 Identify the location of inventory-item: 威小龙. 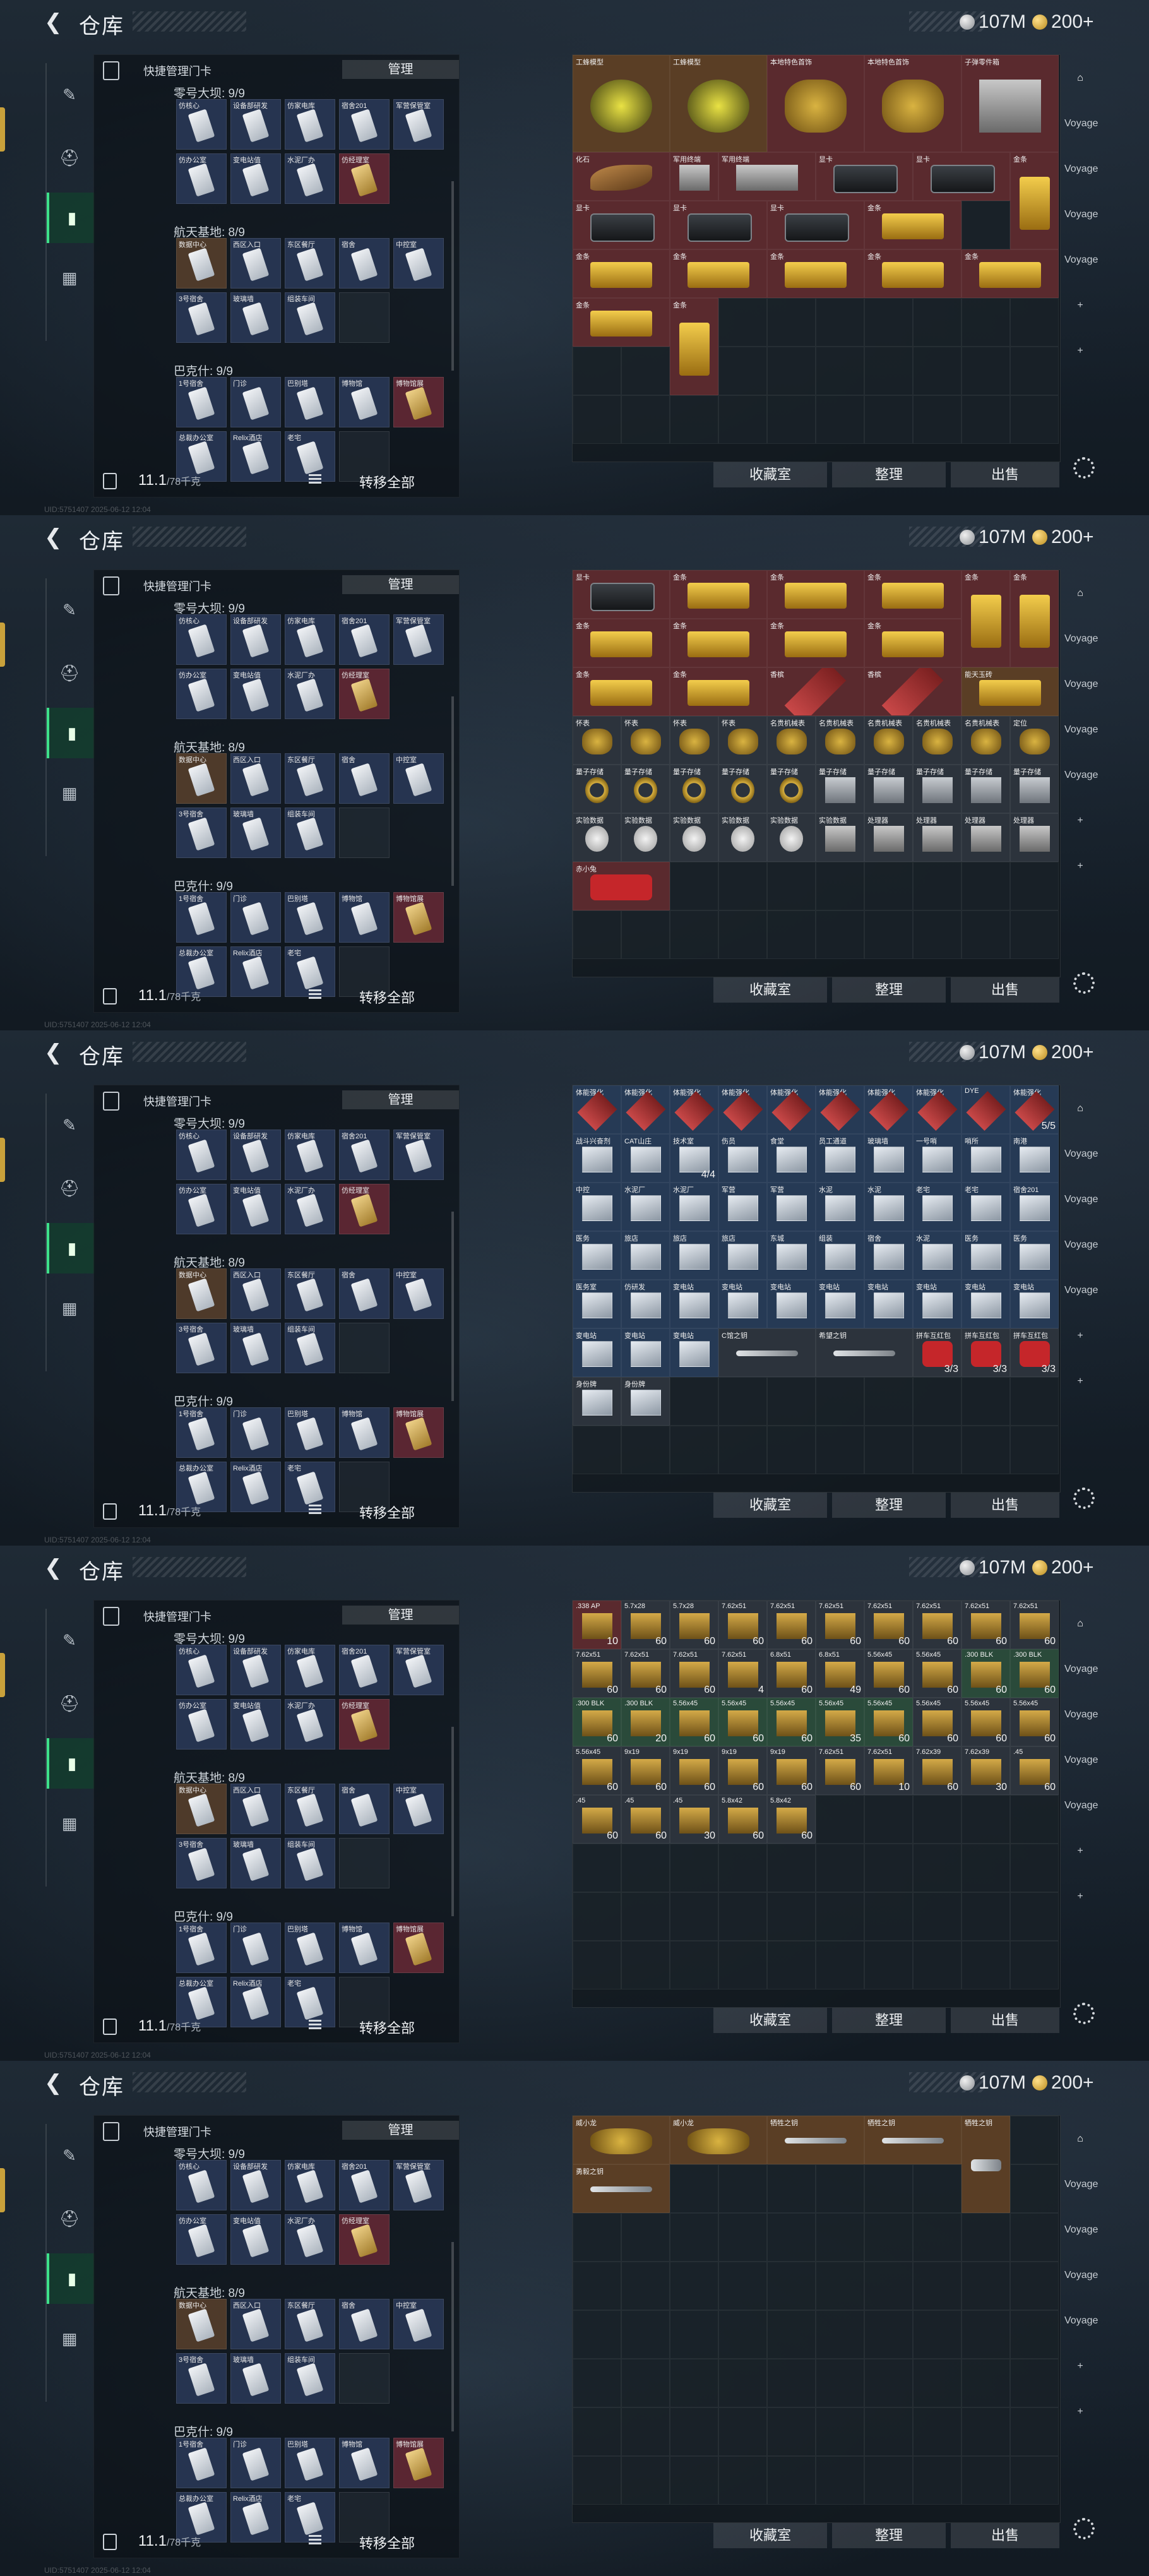
(621, 2140).